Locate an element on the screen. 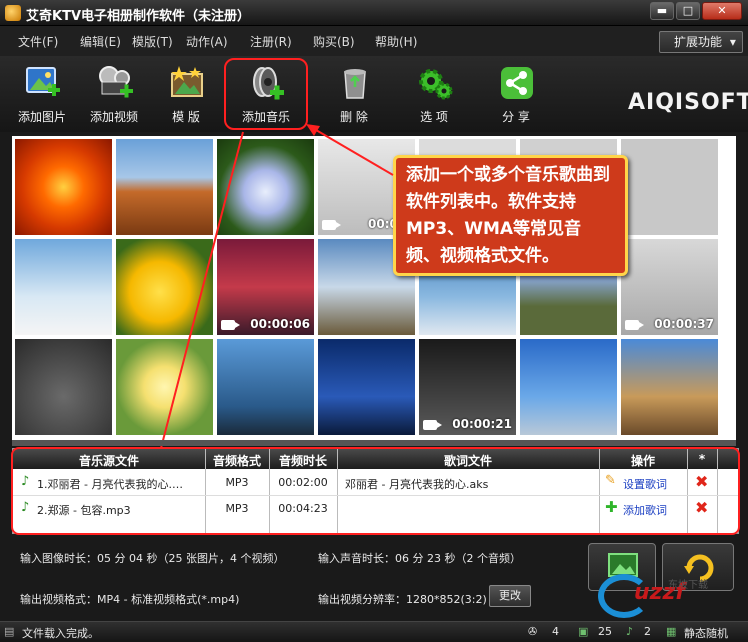  delete-button: 删 除 is located at coordinates (354, 94).